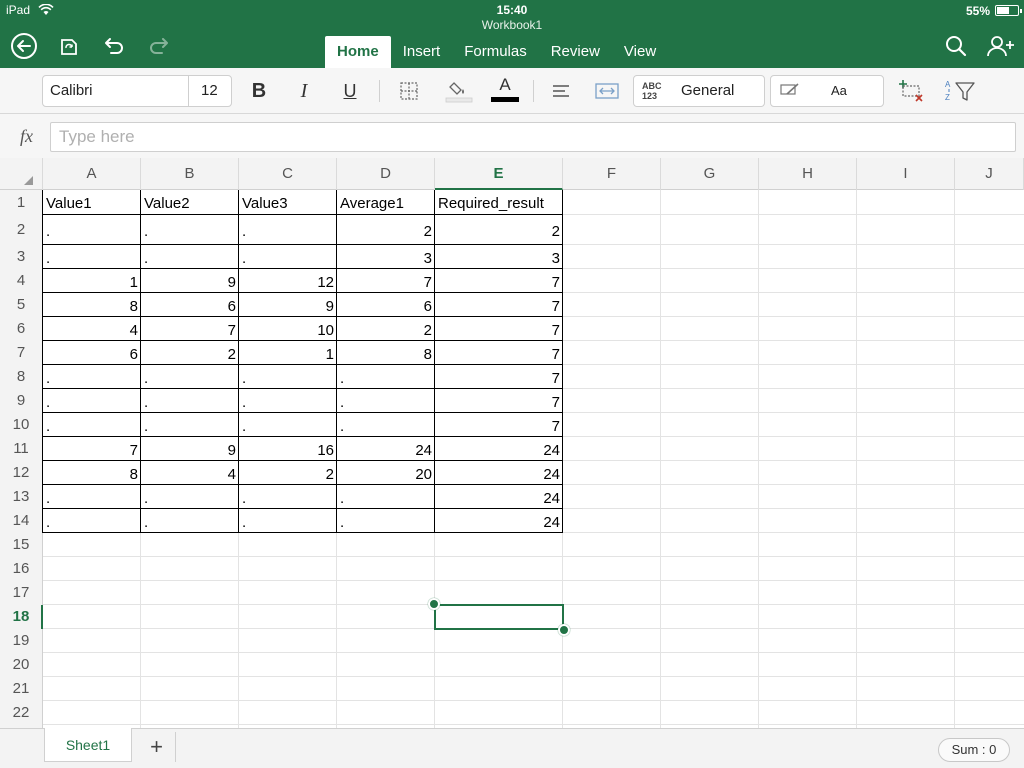  What do you see at coordinates (21, 545) in the screenshot?
I see `row-header-15: 15` at bounding box center [21, 545].